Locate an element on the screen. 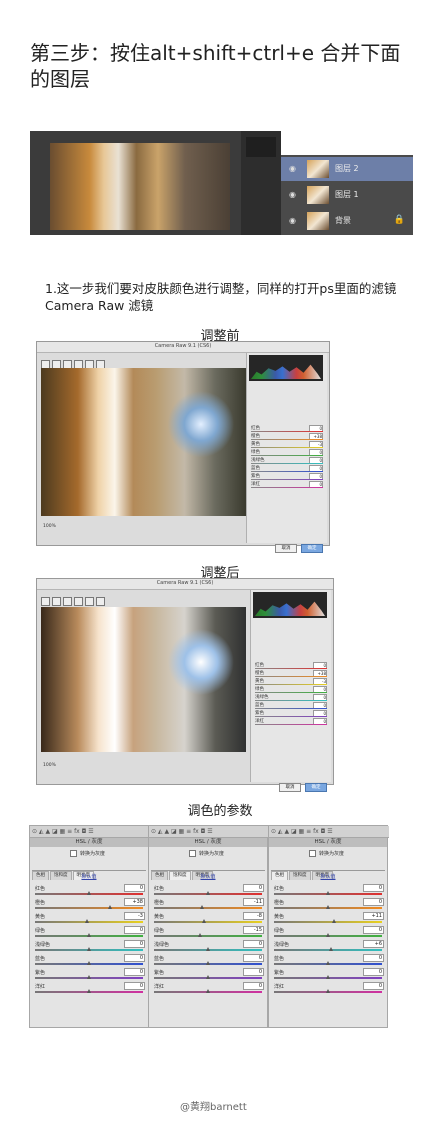 The image size is (440, 1121). rotate-tool-icon is located at coordinates (100, 601).